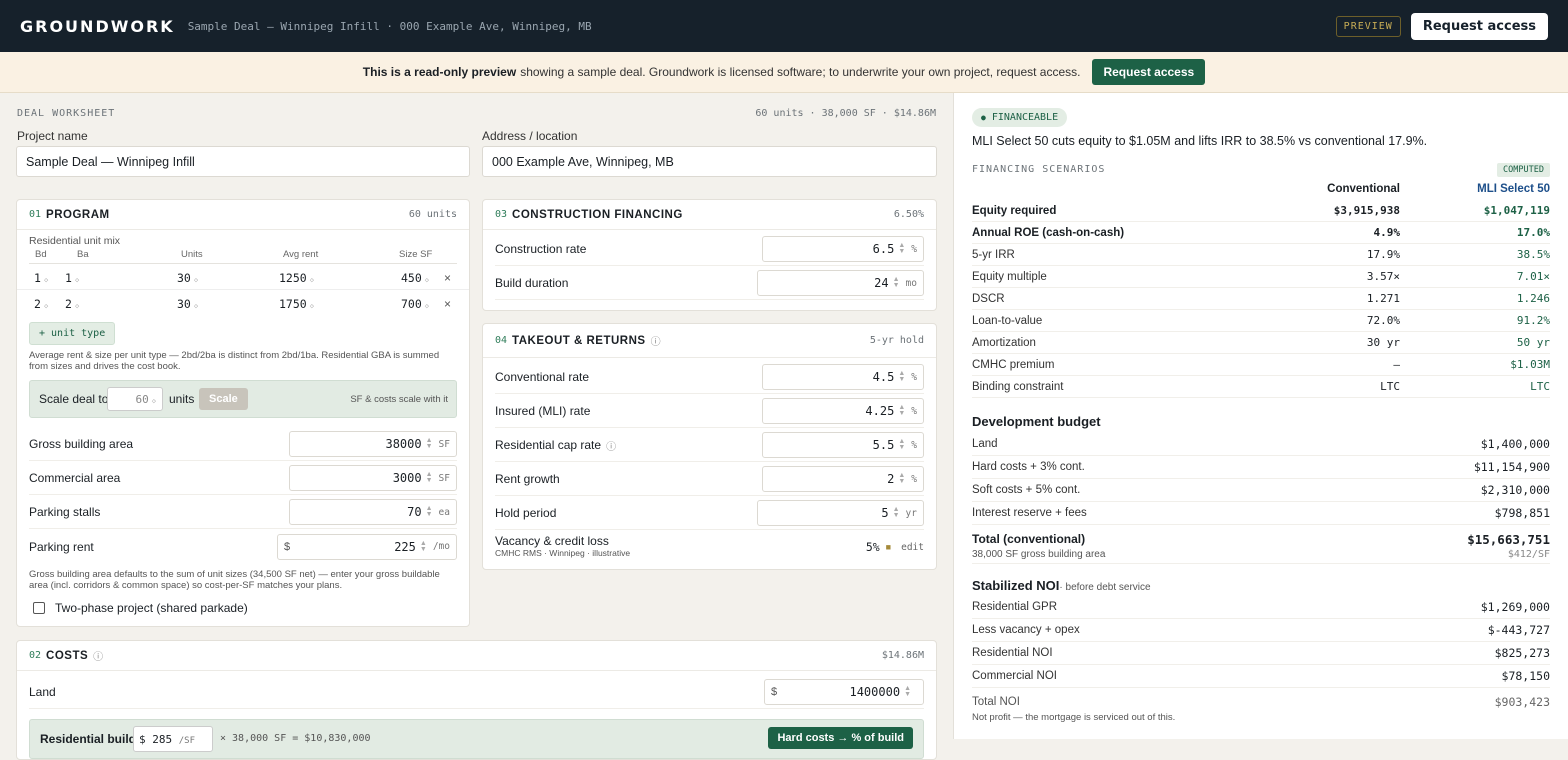  What do you see at coordinates (98, 655) in the screenshot?
I see `costs-info-icon: ⓘ` at bounding box center [98, 655].